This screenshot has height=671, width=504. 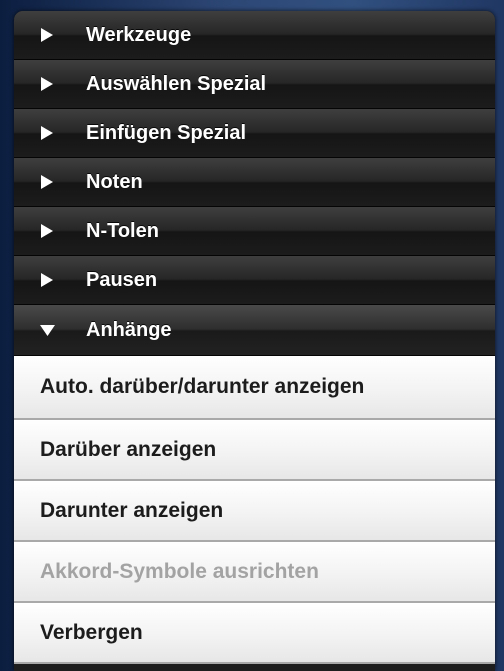 I want to click on section-noten: Noten, so click(x=254, y=182).